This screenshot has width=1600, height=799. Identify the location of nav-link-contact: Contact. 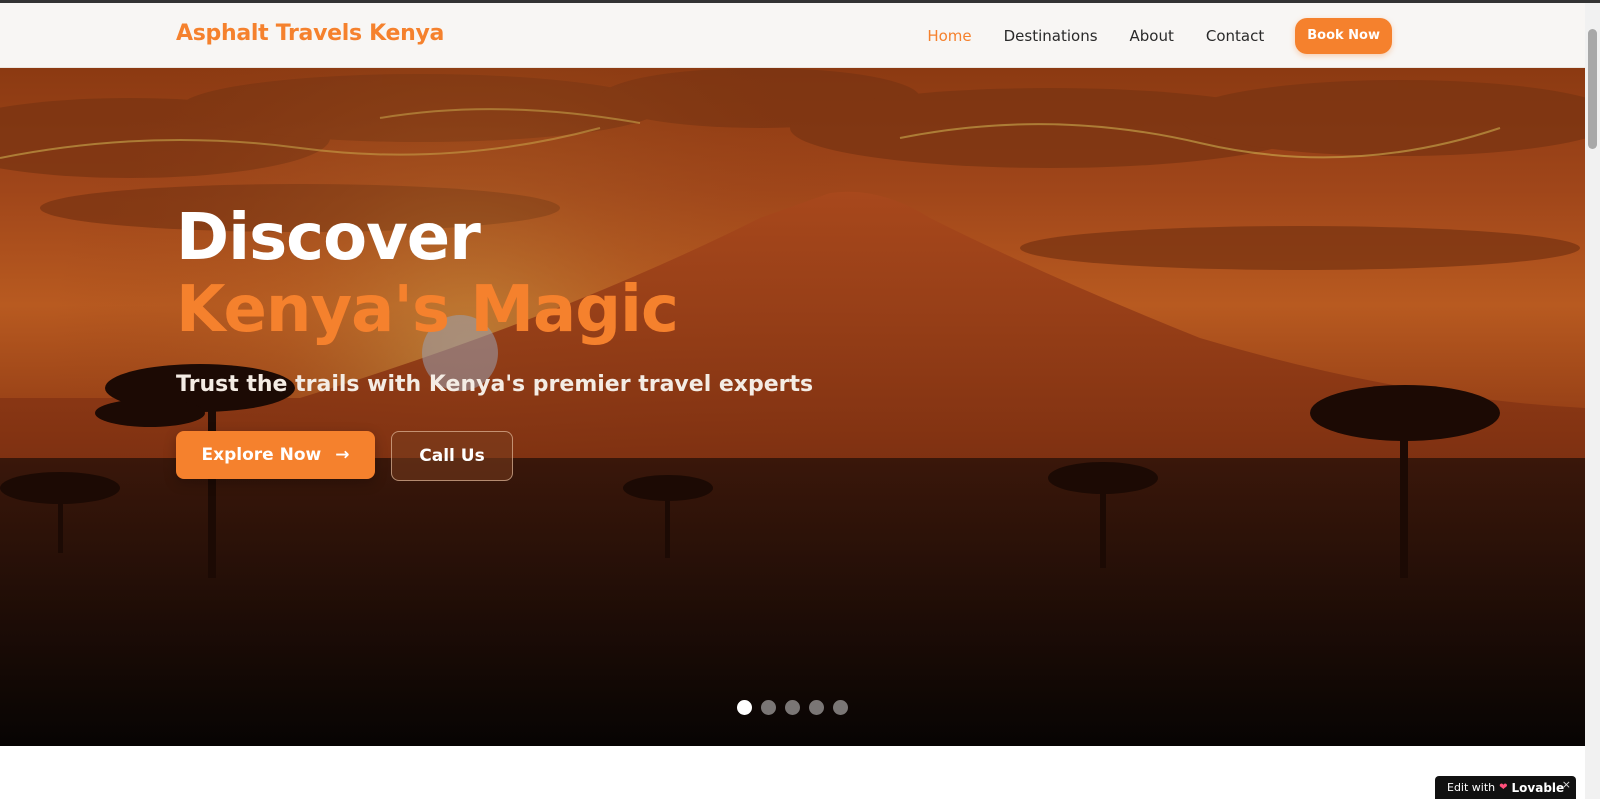
(1235, 36).